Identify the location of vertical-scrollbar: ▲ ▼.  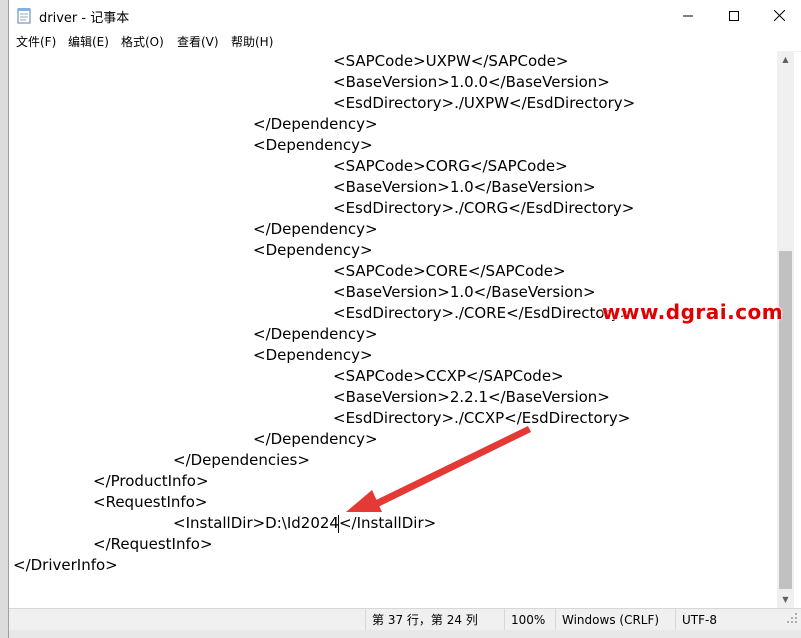
(785, 329).